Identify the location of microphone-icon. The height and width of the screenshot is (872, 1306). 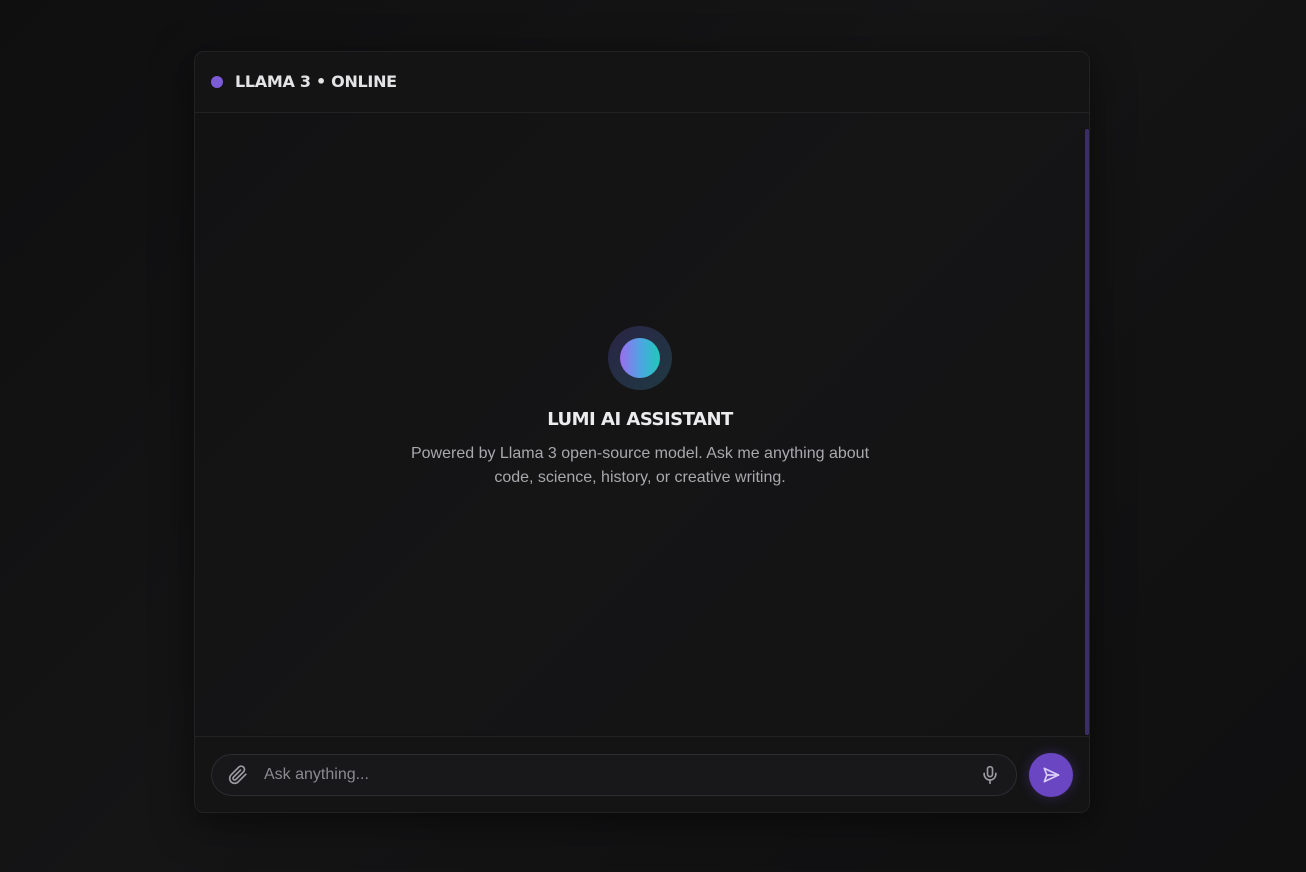
(990, 775).